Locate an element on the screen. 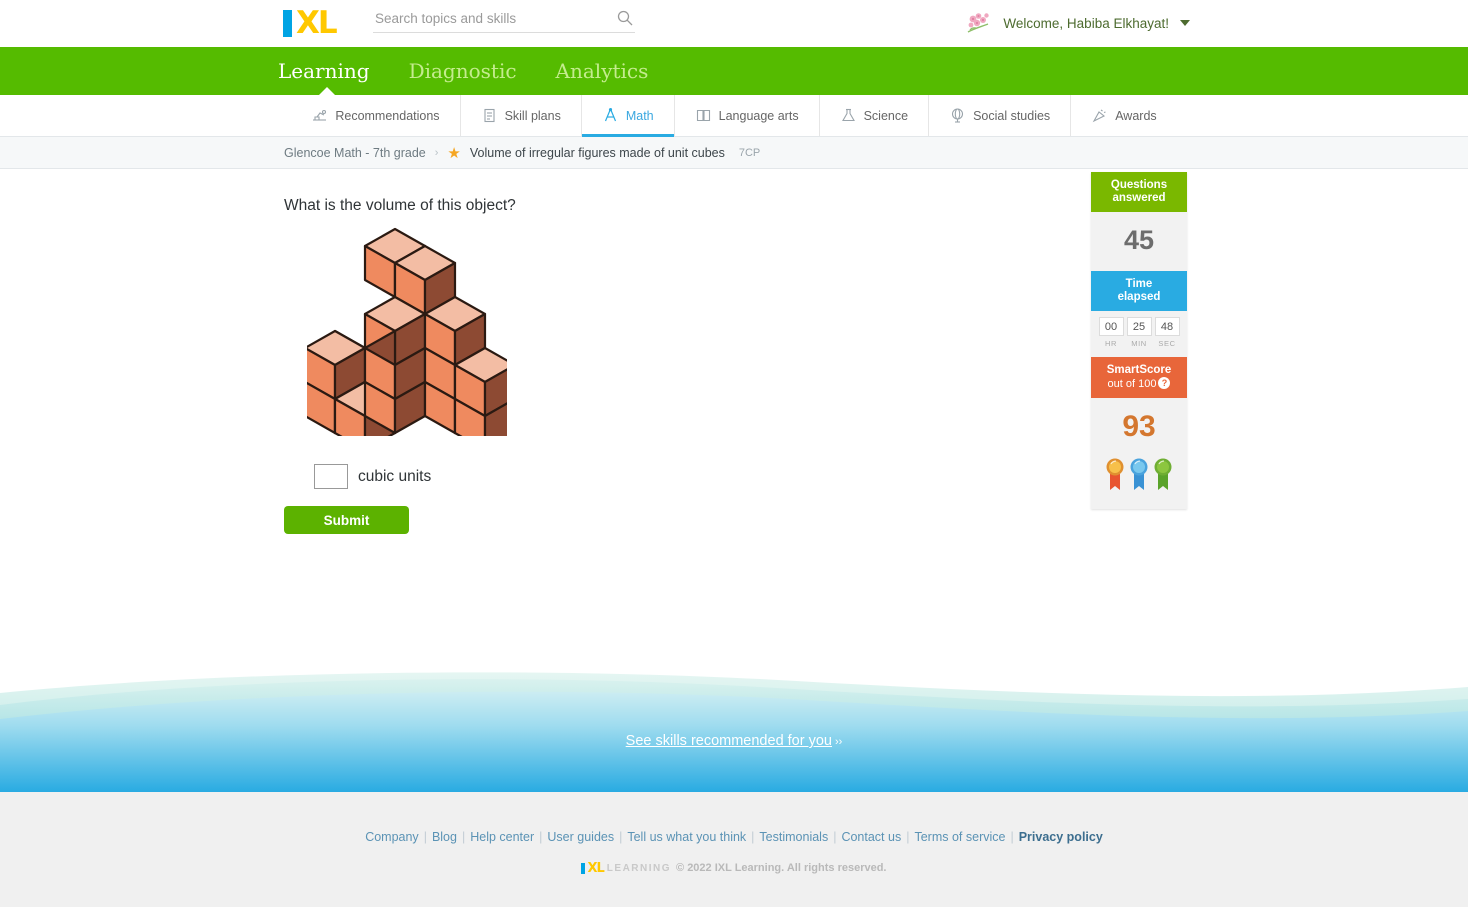  footer-logo-i-bar is located at coordinates (583, 868).